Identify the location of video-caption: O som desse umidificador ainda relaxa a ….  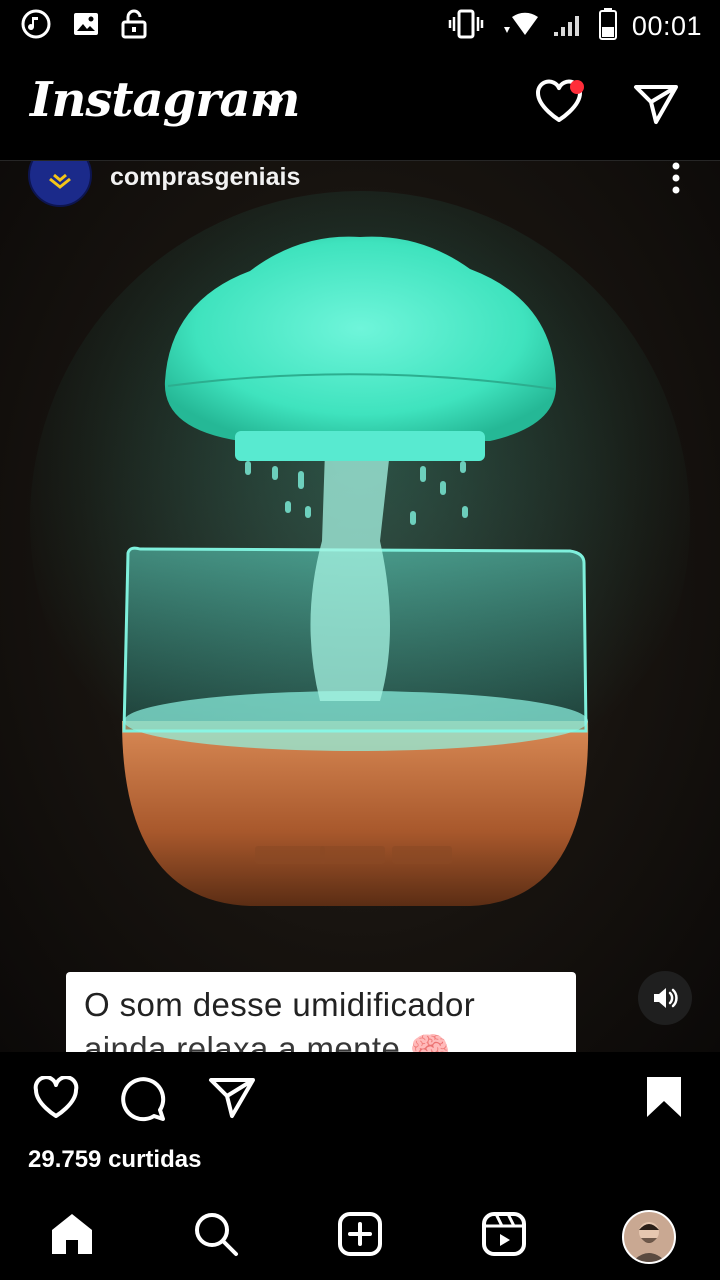
(321, 1012).